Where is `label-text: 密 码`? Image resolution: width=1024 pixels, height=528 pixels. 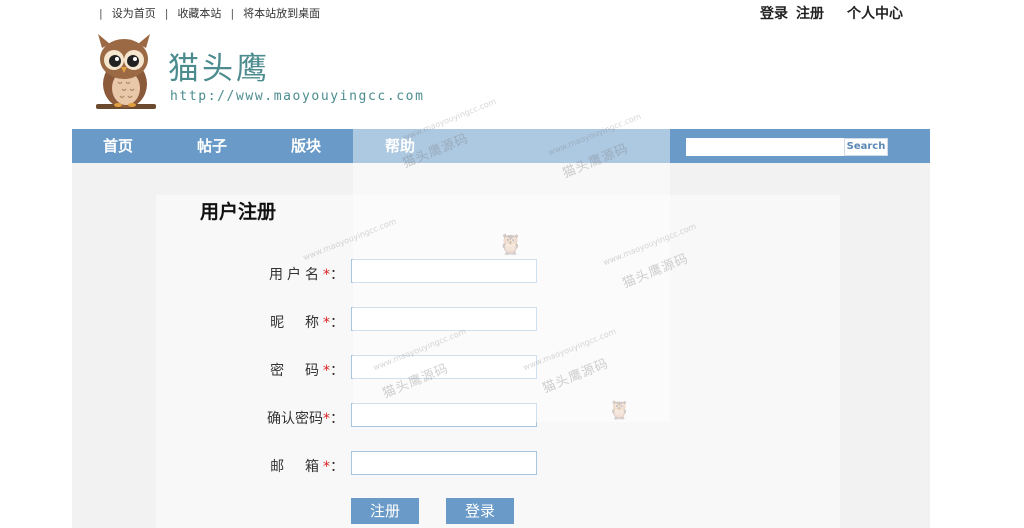 label-text: 密 码 is located at coordinates (296, 371).